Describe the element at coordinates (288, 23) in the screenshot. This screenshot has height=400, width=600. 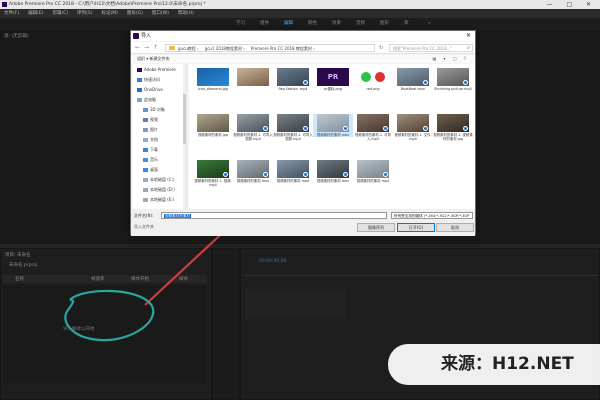
I see `workspace-tab-2: 编辑` at that location.